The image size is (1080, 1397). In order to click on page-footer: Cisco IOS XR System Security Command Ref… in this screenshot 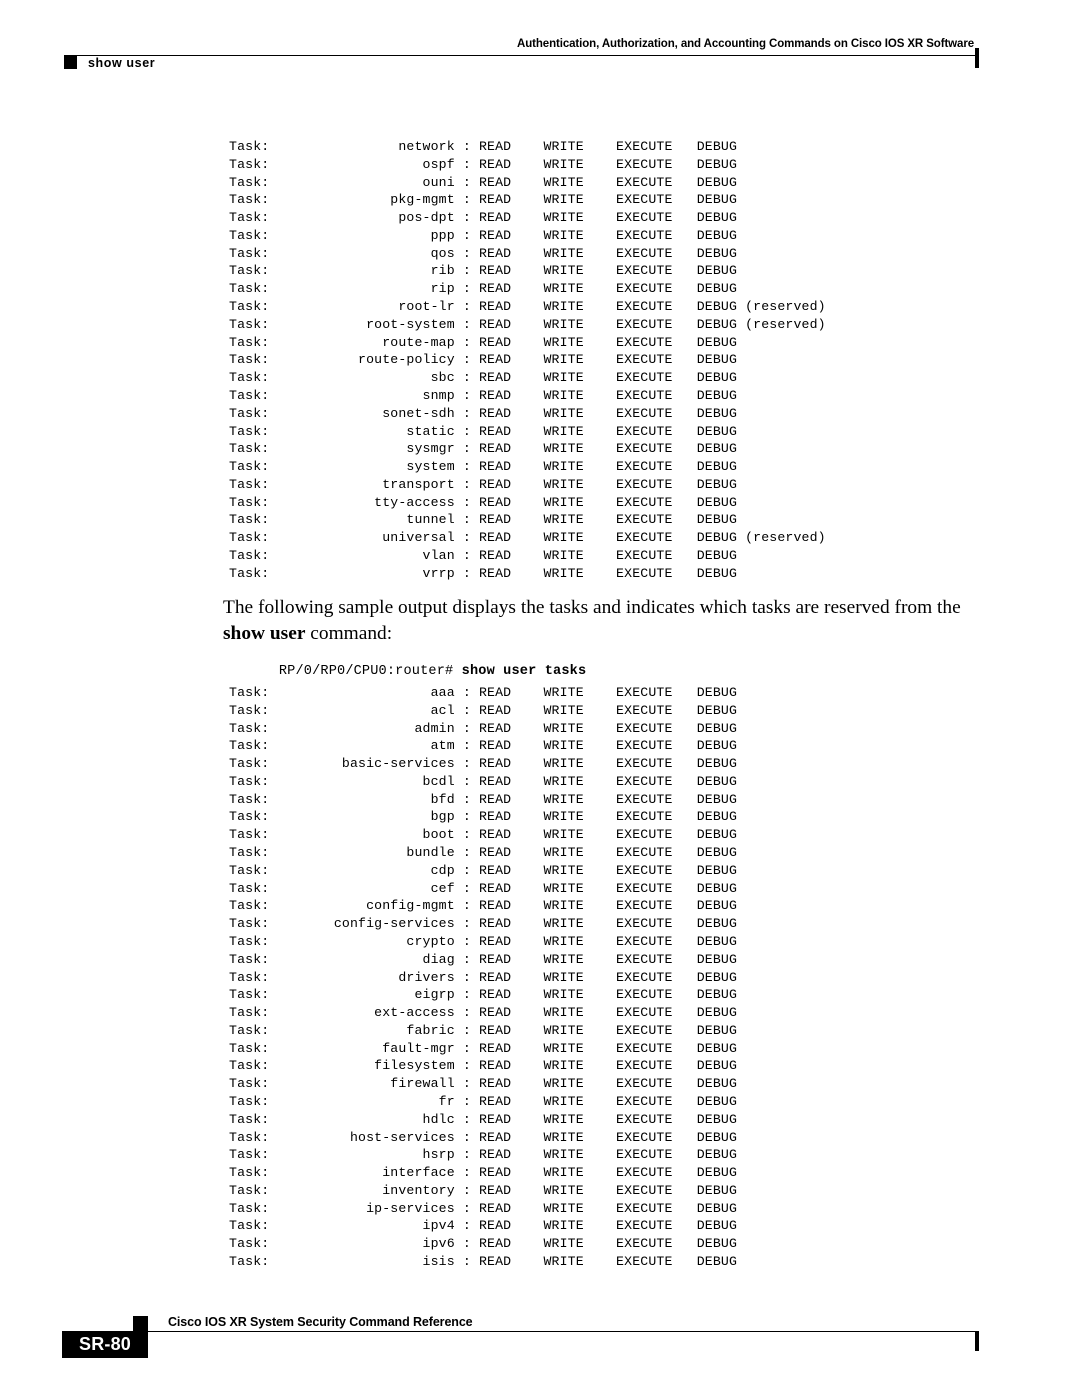, I will do `click(540, 1348)`.